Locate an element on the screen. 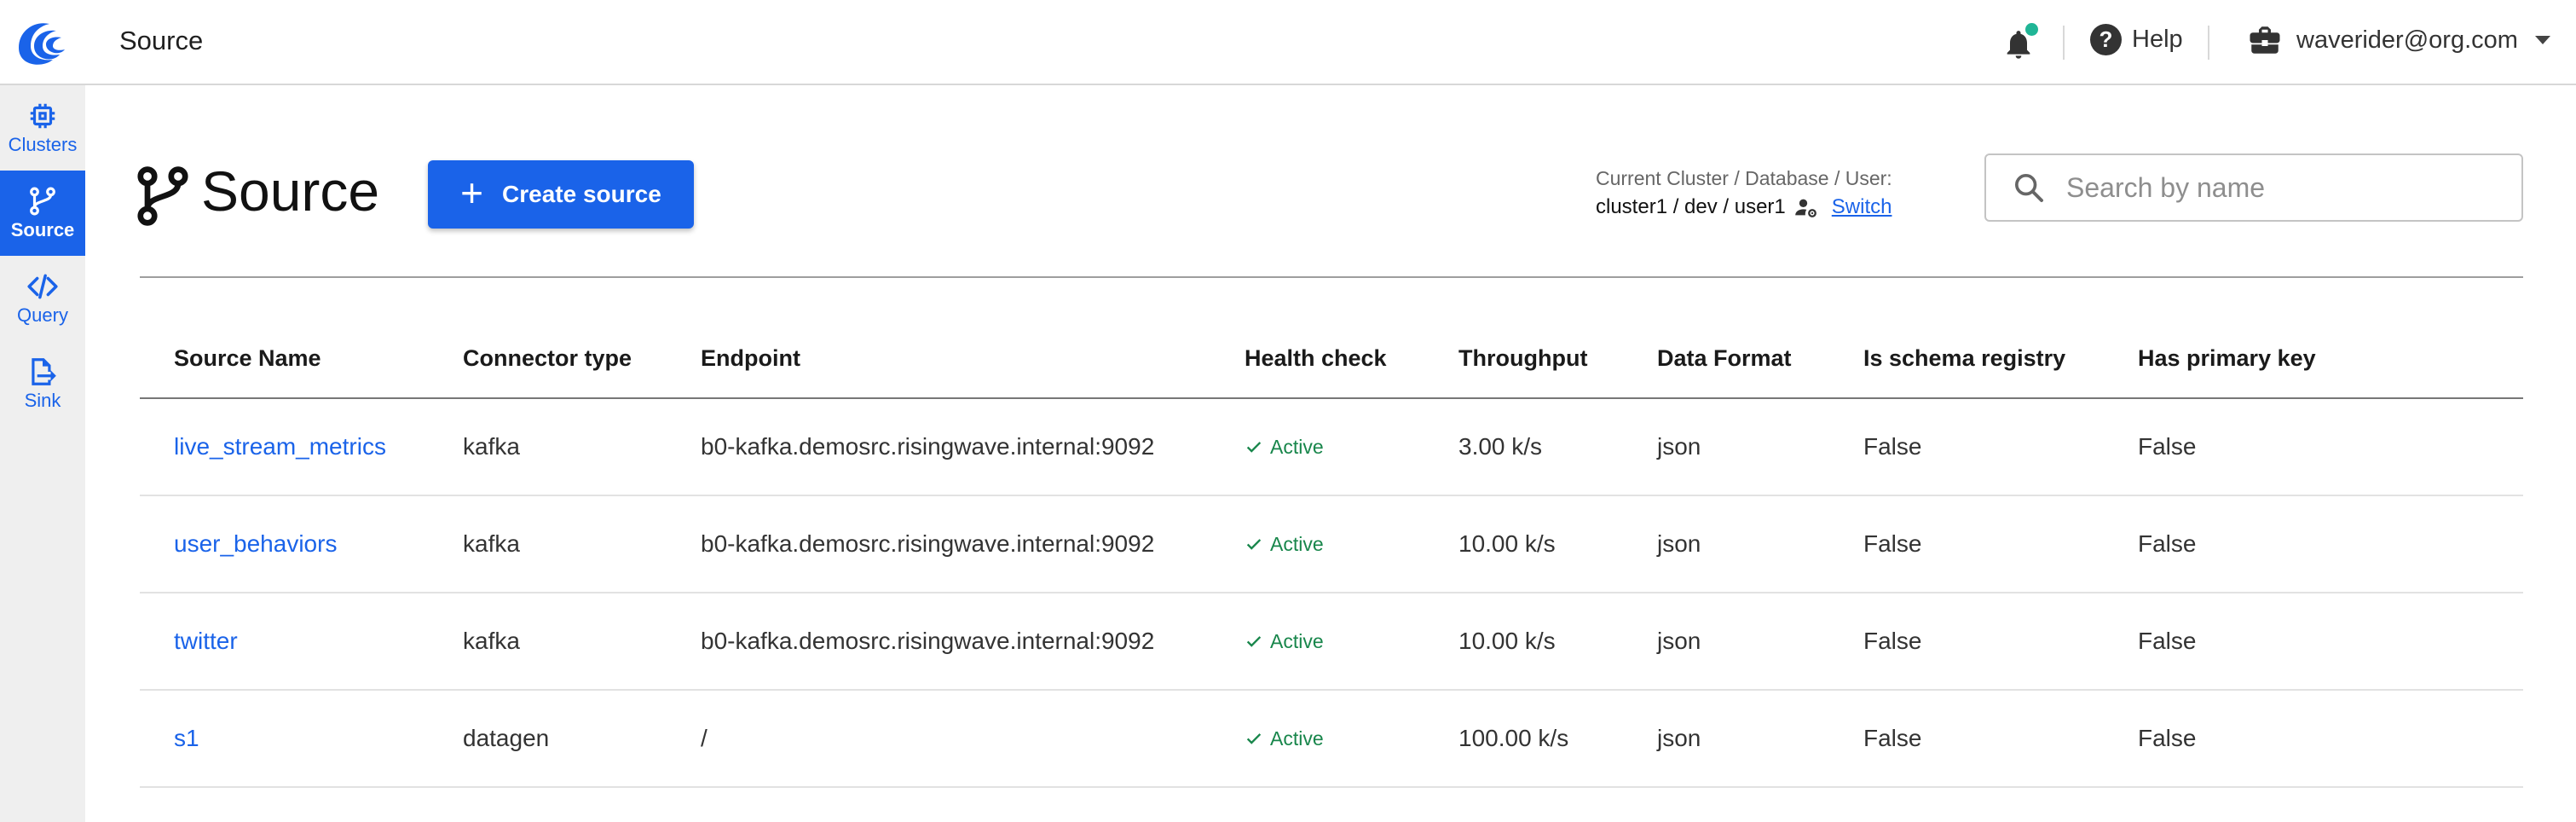 The width and height of the screenshot is (2576, 822). source-name-link: twitter is located at coordinates (206, 641).